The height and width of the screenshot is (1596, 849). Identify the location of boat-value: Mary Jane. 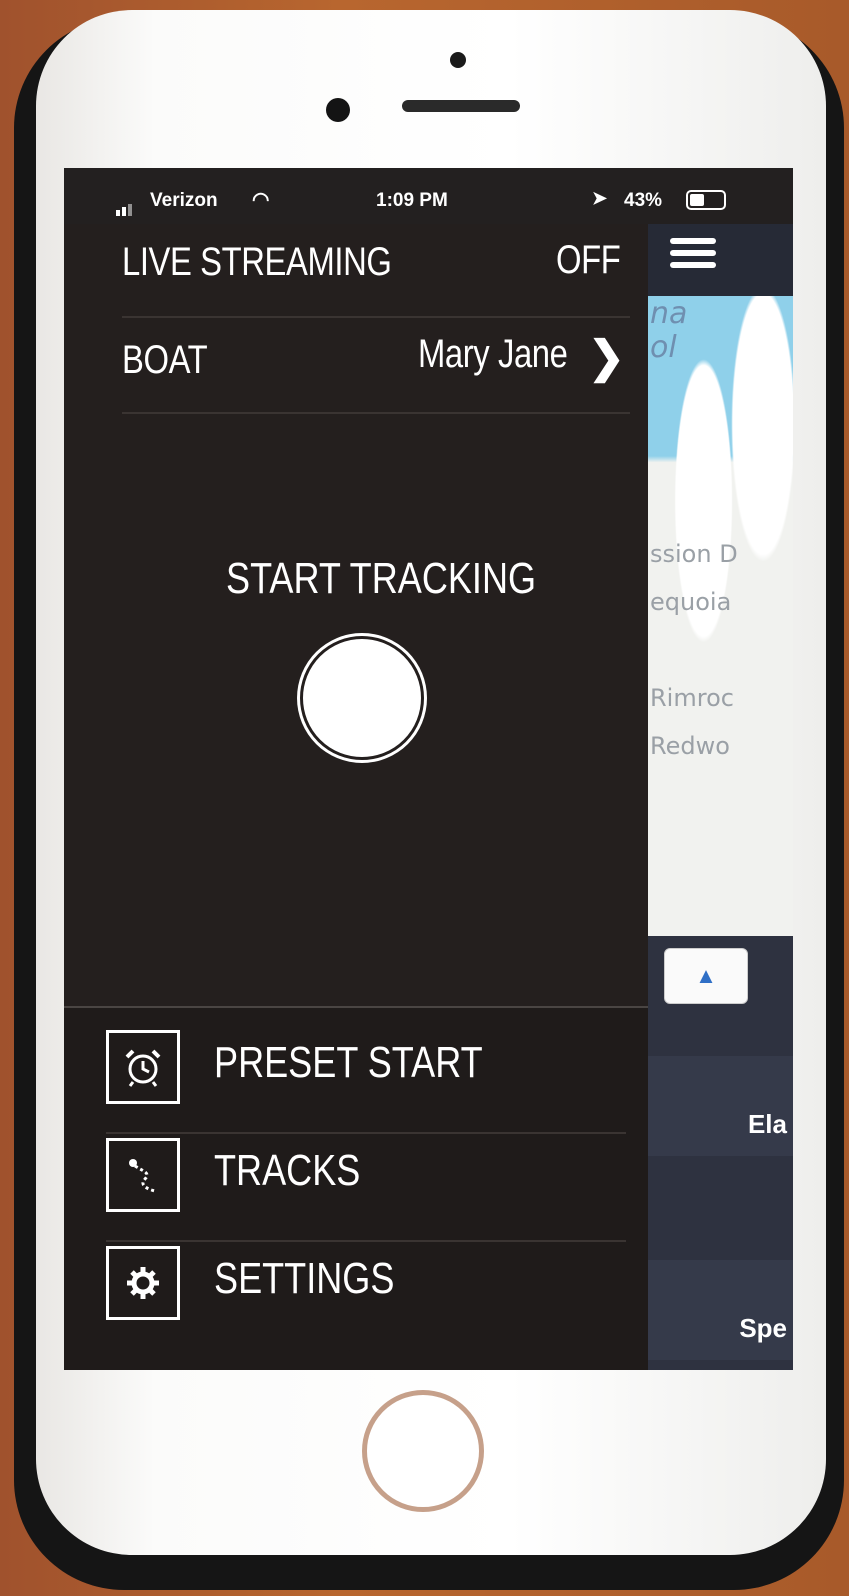
(493, 354).